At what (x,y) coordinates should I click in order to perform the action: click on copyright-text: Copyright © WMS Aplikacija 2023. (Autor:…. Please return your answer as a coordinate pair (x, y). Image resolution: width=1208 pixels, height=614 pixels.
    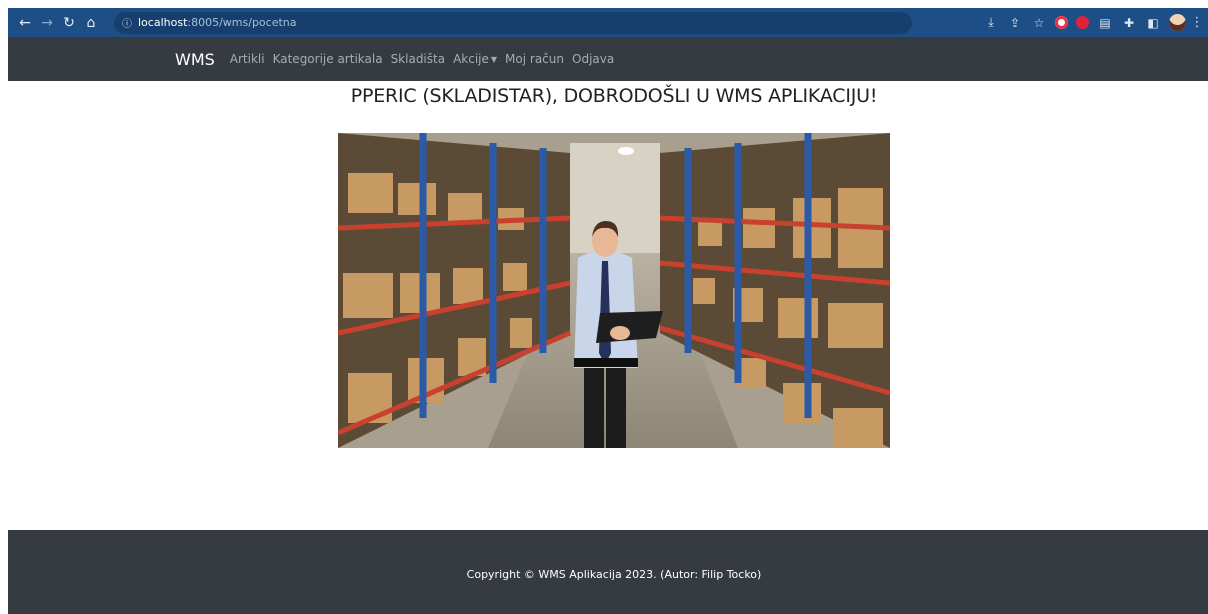
    Looking at the image, I should click on (614, 574).